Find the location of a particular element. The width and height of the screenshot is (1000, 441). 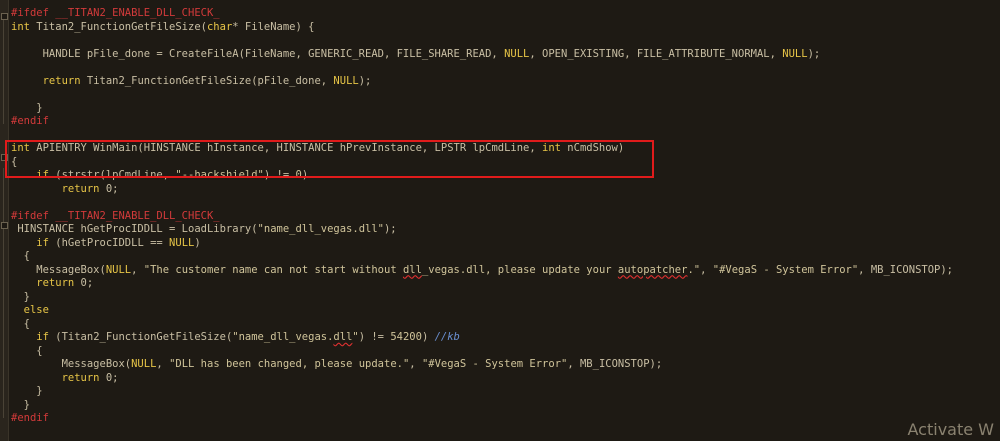

code-token: Titan2_FunctionGetFileSize(pFile_done, is located at coordinates (207, 80).